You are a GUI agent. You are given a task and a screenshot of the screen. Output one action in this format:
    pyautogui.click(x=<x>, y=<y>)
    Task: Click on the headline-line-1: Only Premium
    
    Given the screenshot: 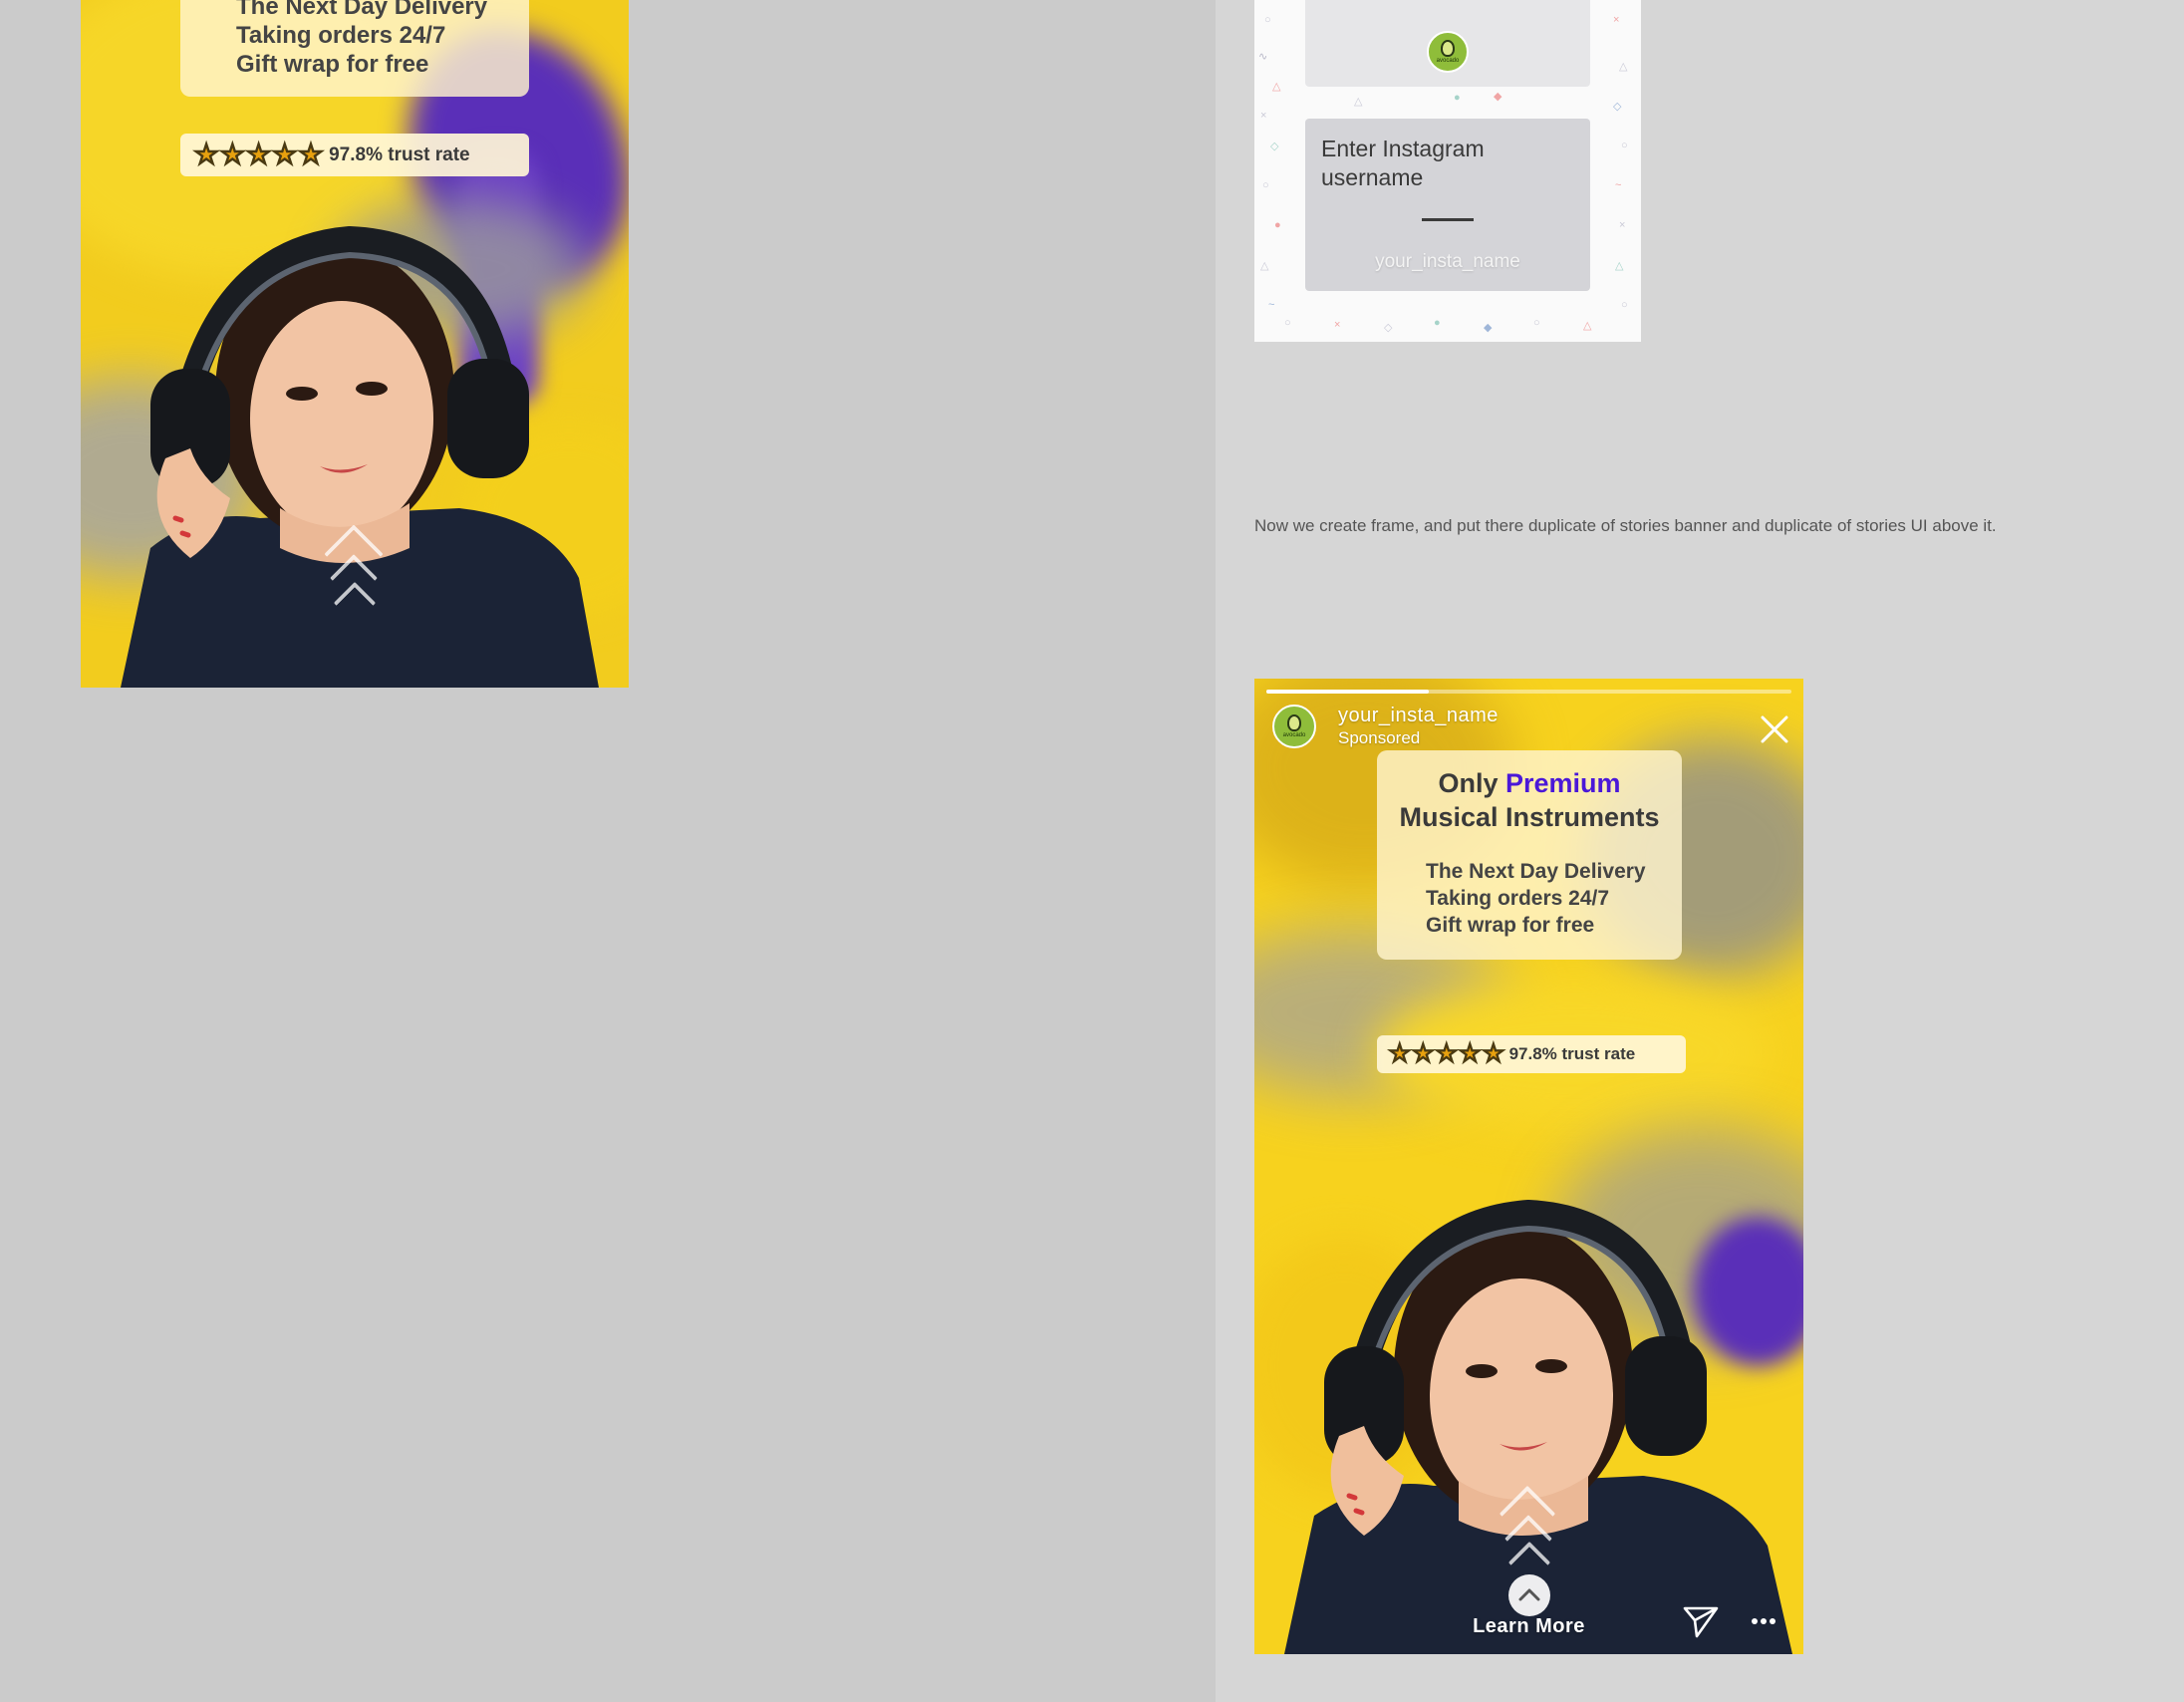 What is the action you would take?
    pyautogui.click(x=1529, y=783)
    